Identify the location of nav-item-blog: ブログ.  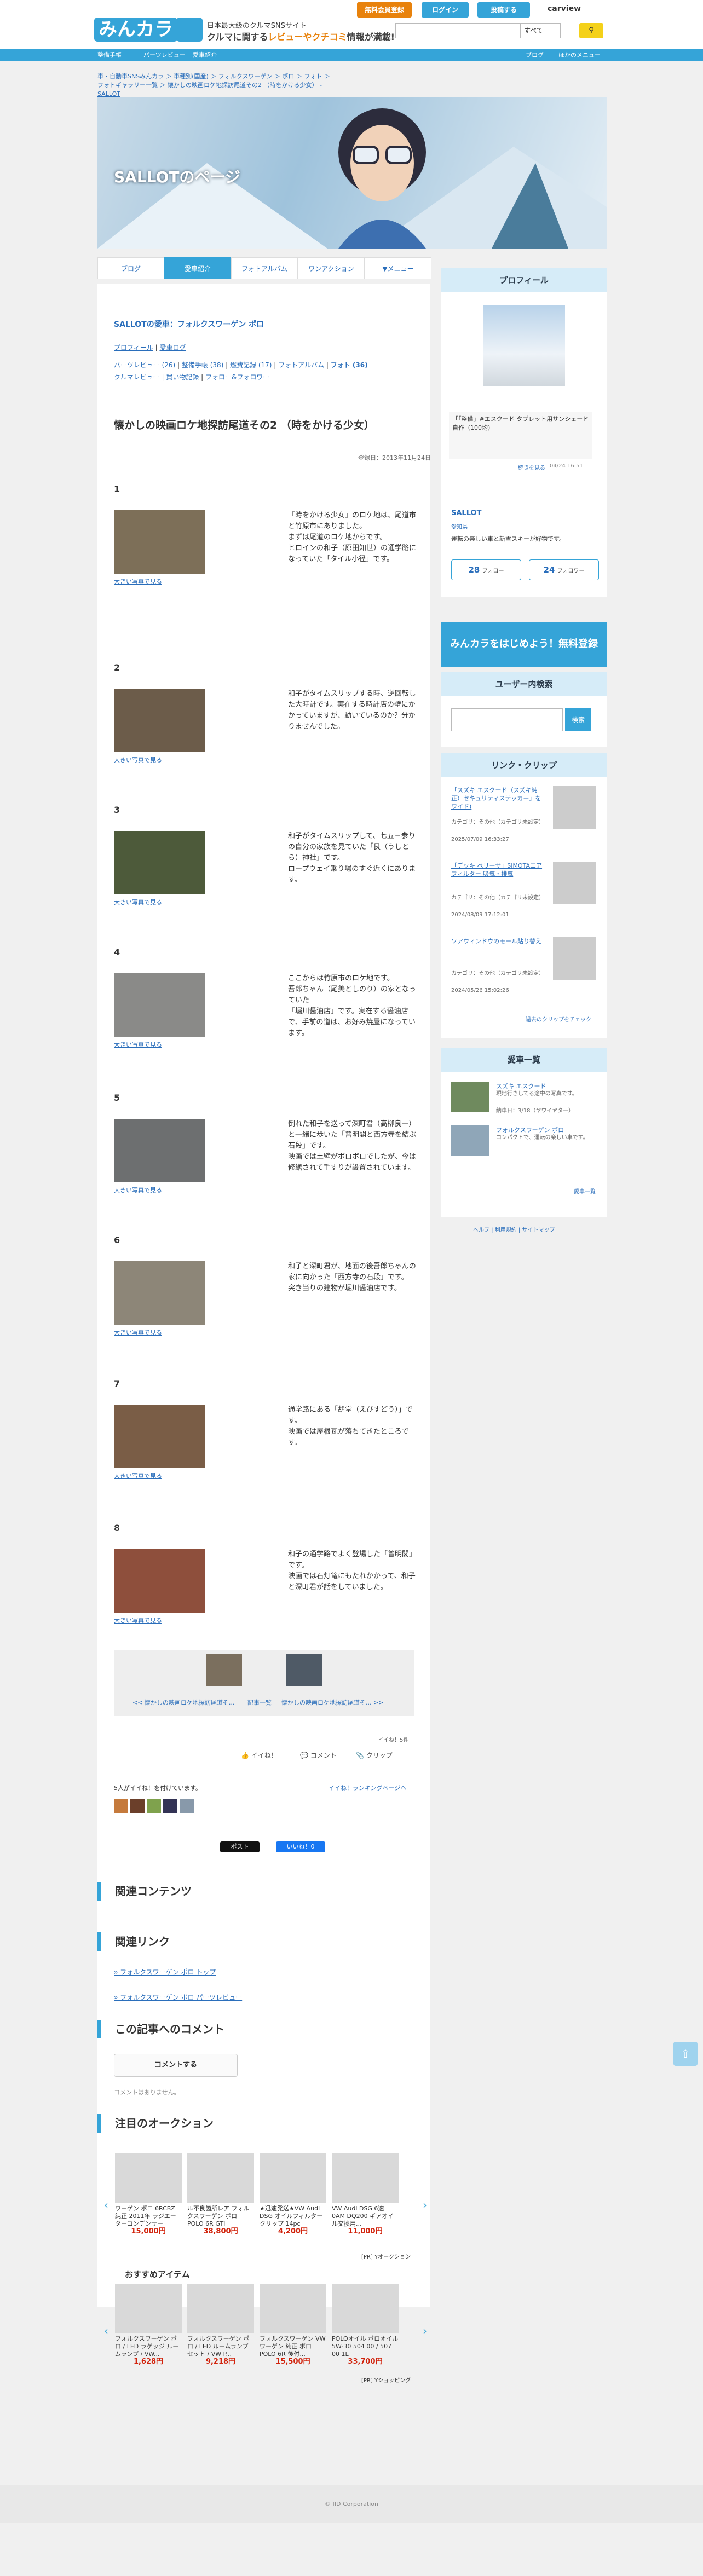
(535, 55).